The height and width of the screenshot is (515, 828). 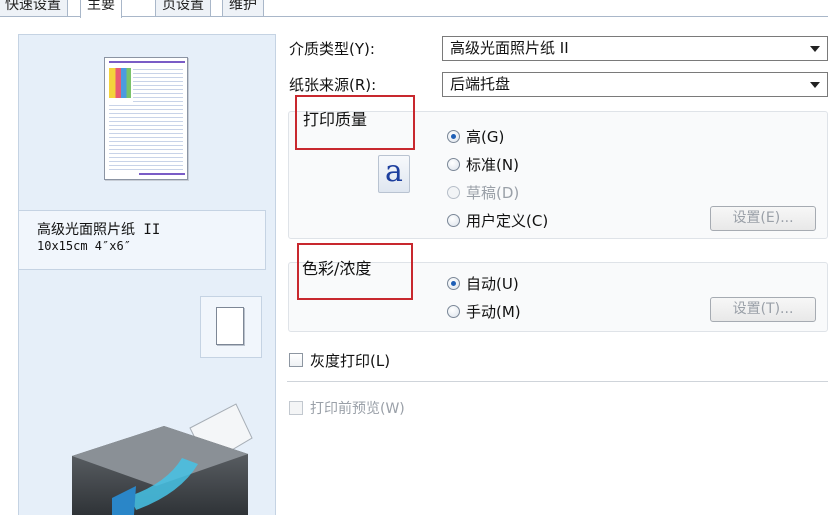 What do you see at coordinates (635, 84) in the screenshot?
I see `paper-source-select: 后端托盘` at bounding box center [635, 84].